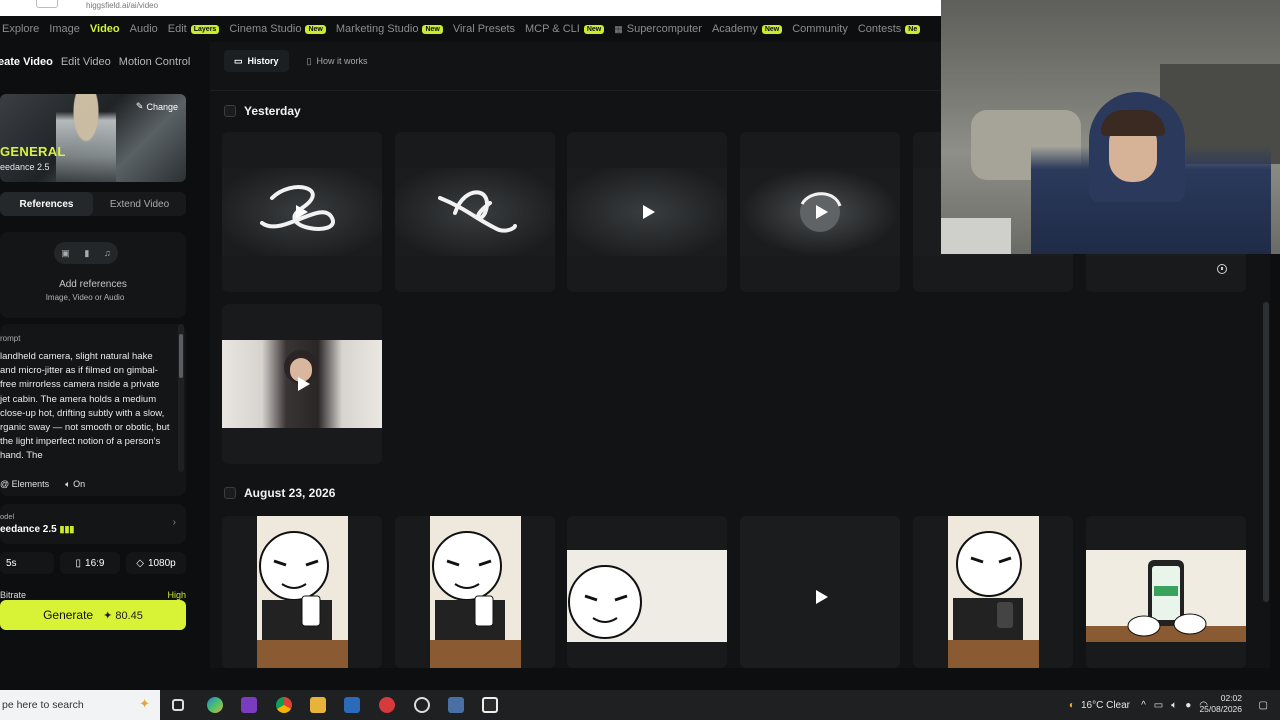 This screenshot has width=1280, height=720. I want to click on prompt-scrollbar, so click(181, 398).